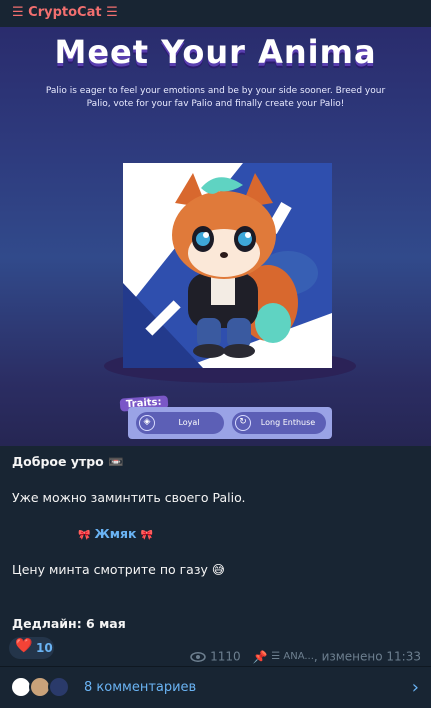 The height and width of the screenshot is (708, 431). What do you see at coordinates (59, 687) in the screenshot?
I see `avatar` at bounding box center [59, 687].